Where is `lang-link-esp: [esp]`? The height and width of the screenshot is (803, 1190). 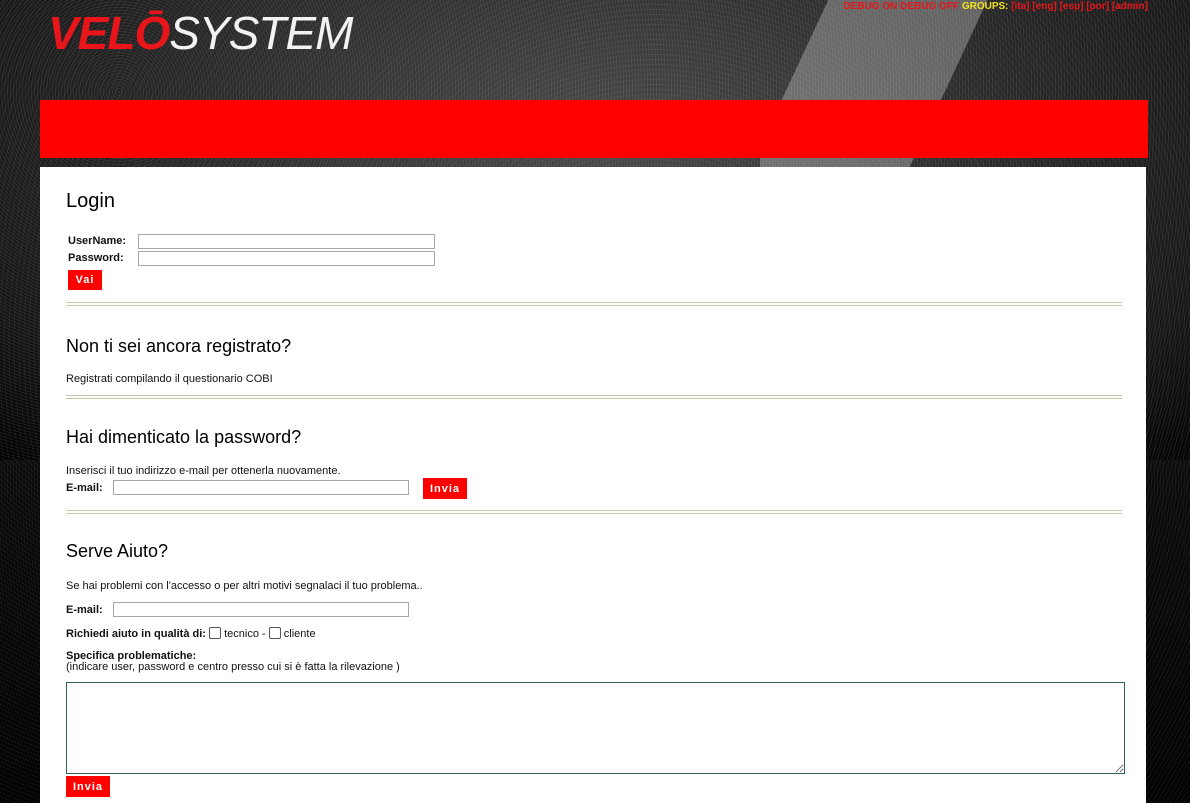 lang-link-esp: [esp] is located at coordinates (1072, 6).